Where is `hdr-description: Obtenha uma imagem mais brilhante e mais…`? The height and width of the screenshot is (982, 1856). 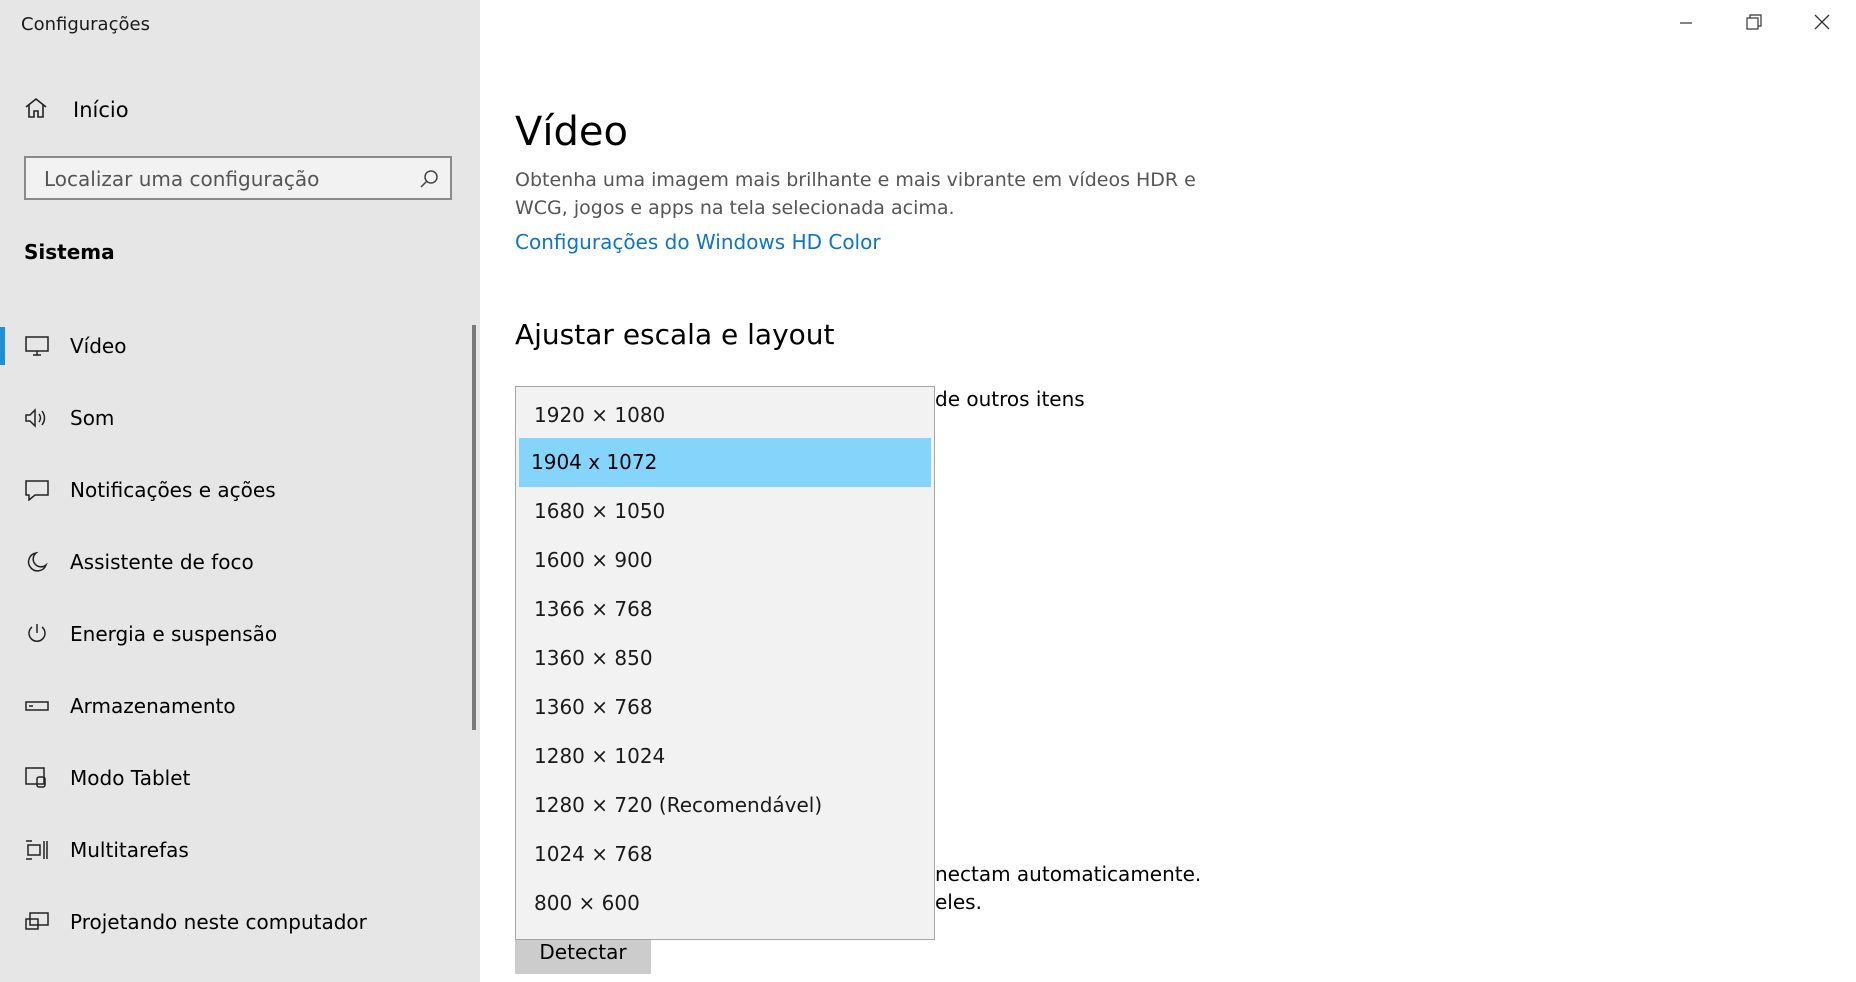 hdr-description: Obtenha uma imagem mais brilhante e mais… is located at coordinates (855, 194).